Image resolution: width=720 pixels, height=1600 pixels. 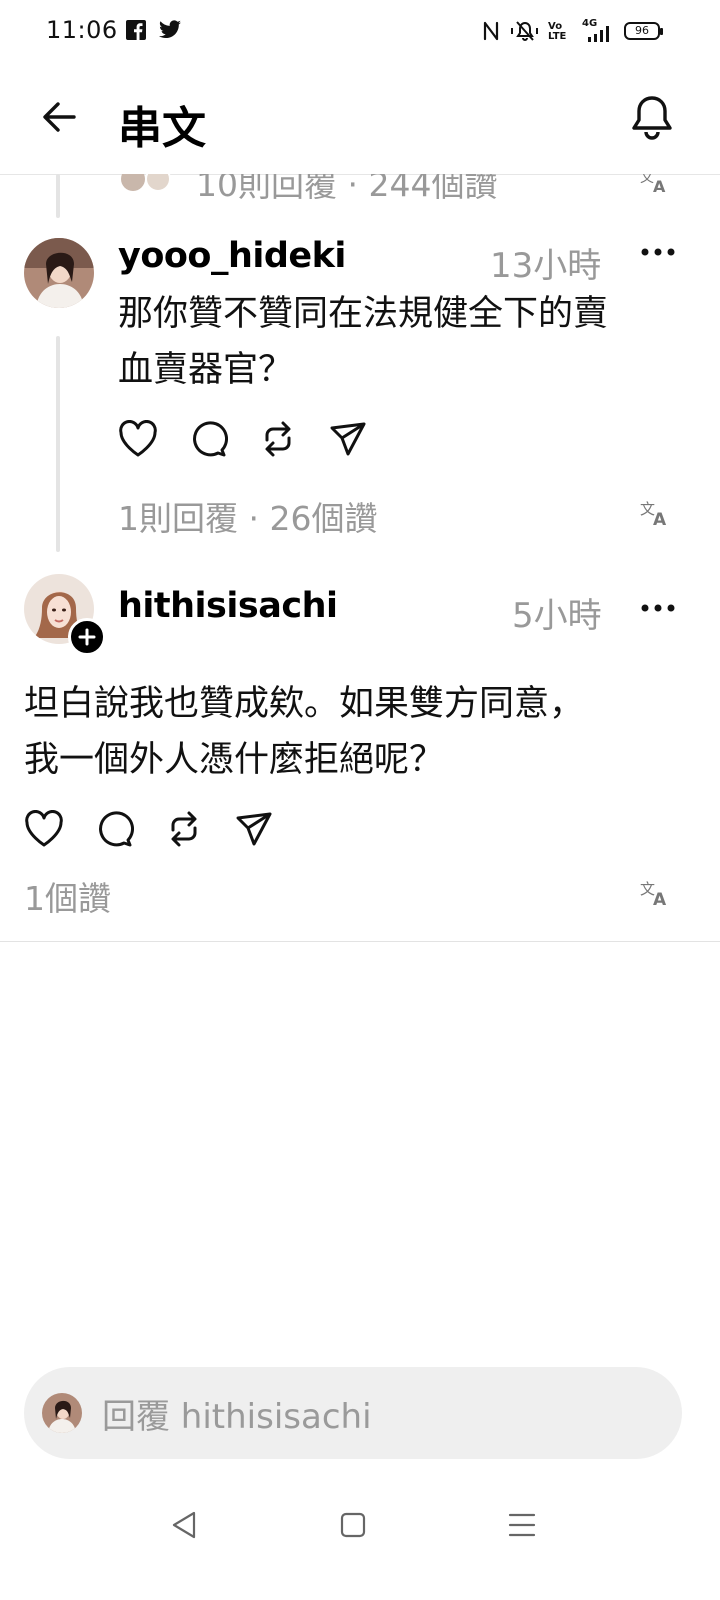 I want to click on post-text-line: 那你贊不贊同在法規健全下的賣, so click(x=363, y=314).